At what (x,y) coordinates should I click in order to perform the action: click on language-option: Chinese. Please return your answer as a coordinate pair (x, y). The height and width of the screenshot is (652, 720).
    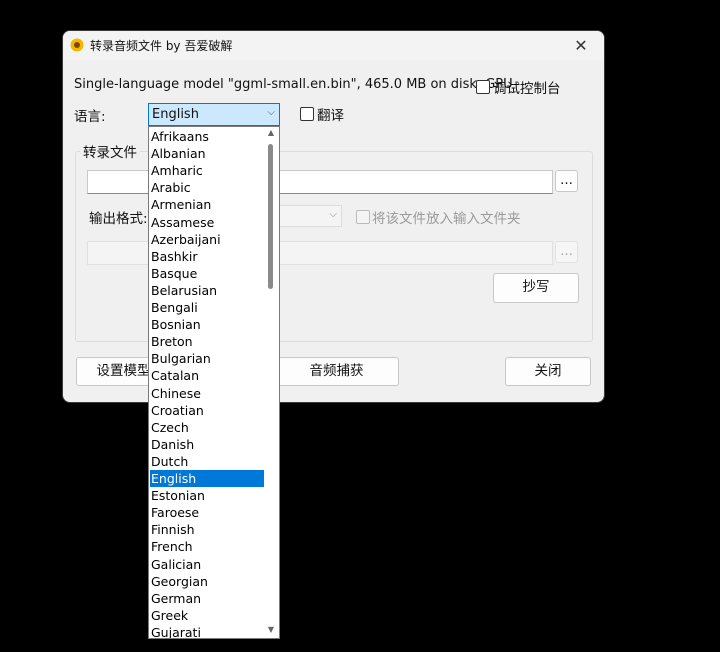
    Looking at the image, I should click on (207, 393).